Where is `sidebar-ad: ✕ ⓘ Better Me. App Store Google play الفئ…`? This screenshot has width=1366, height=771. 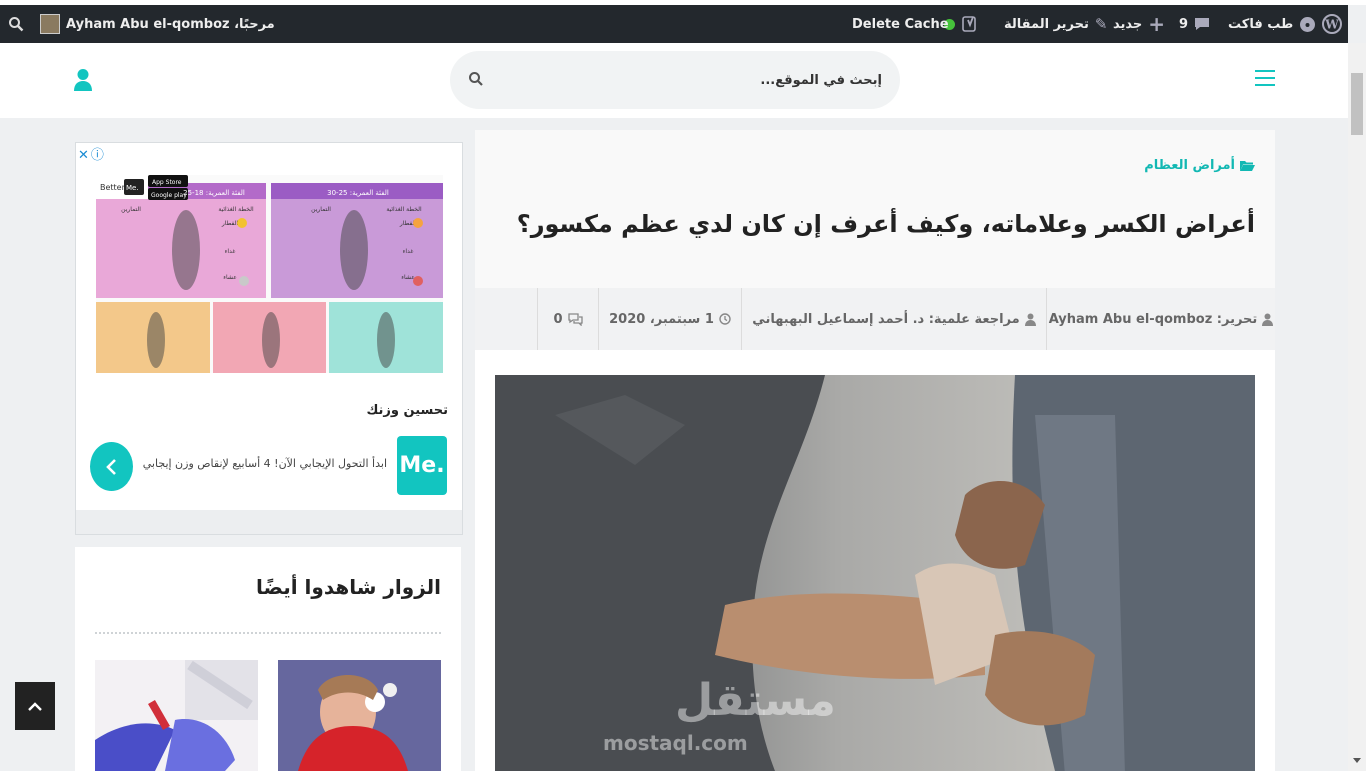 sidebar-ad: ✕ ⓘ Better Me. App Store Google play الفئ… is located at coordinates (269, 338).